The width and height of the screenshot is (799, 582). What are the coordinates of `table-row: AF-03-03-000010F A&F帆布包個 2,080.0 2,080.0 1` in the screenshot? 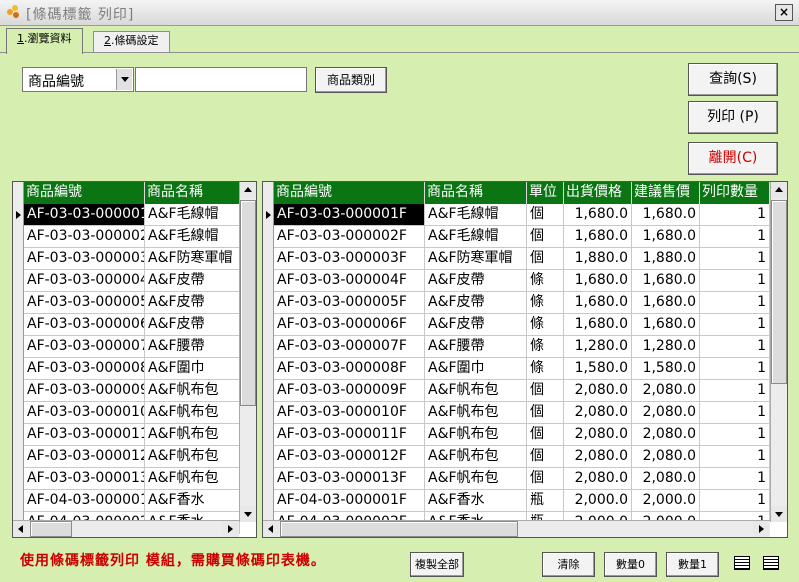 It's located at (522, 413).